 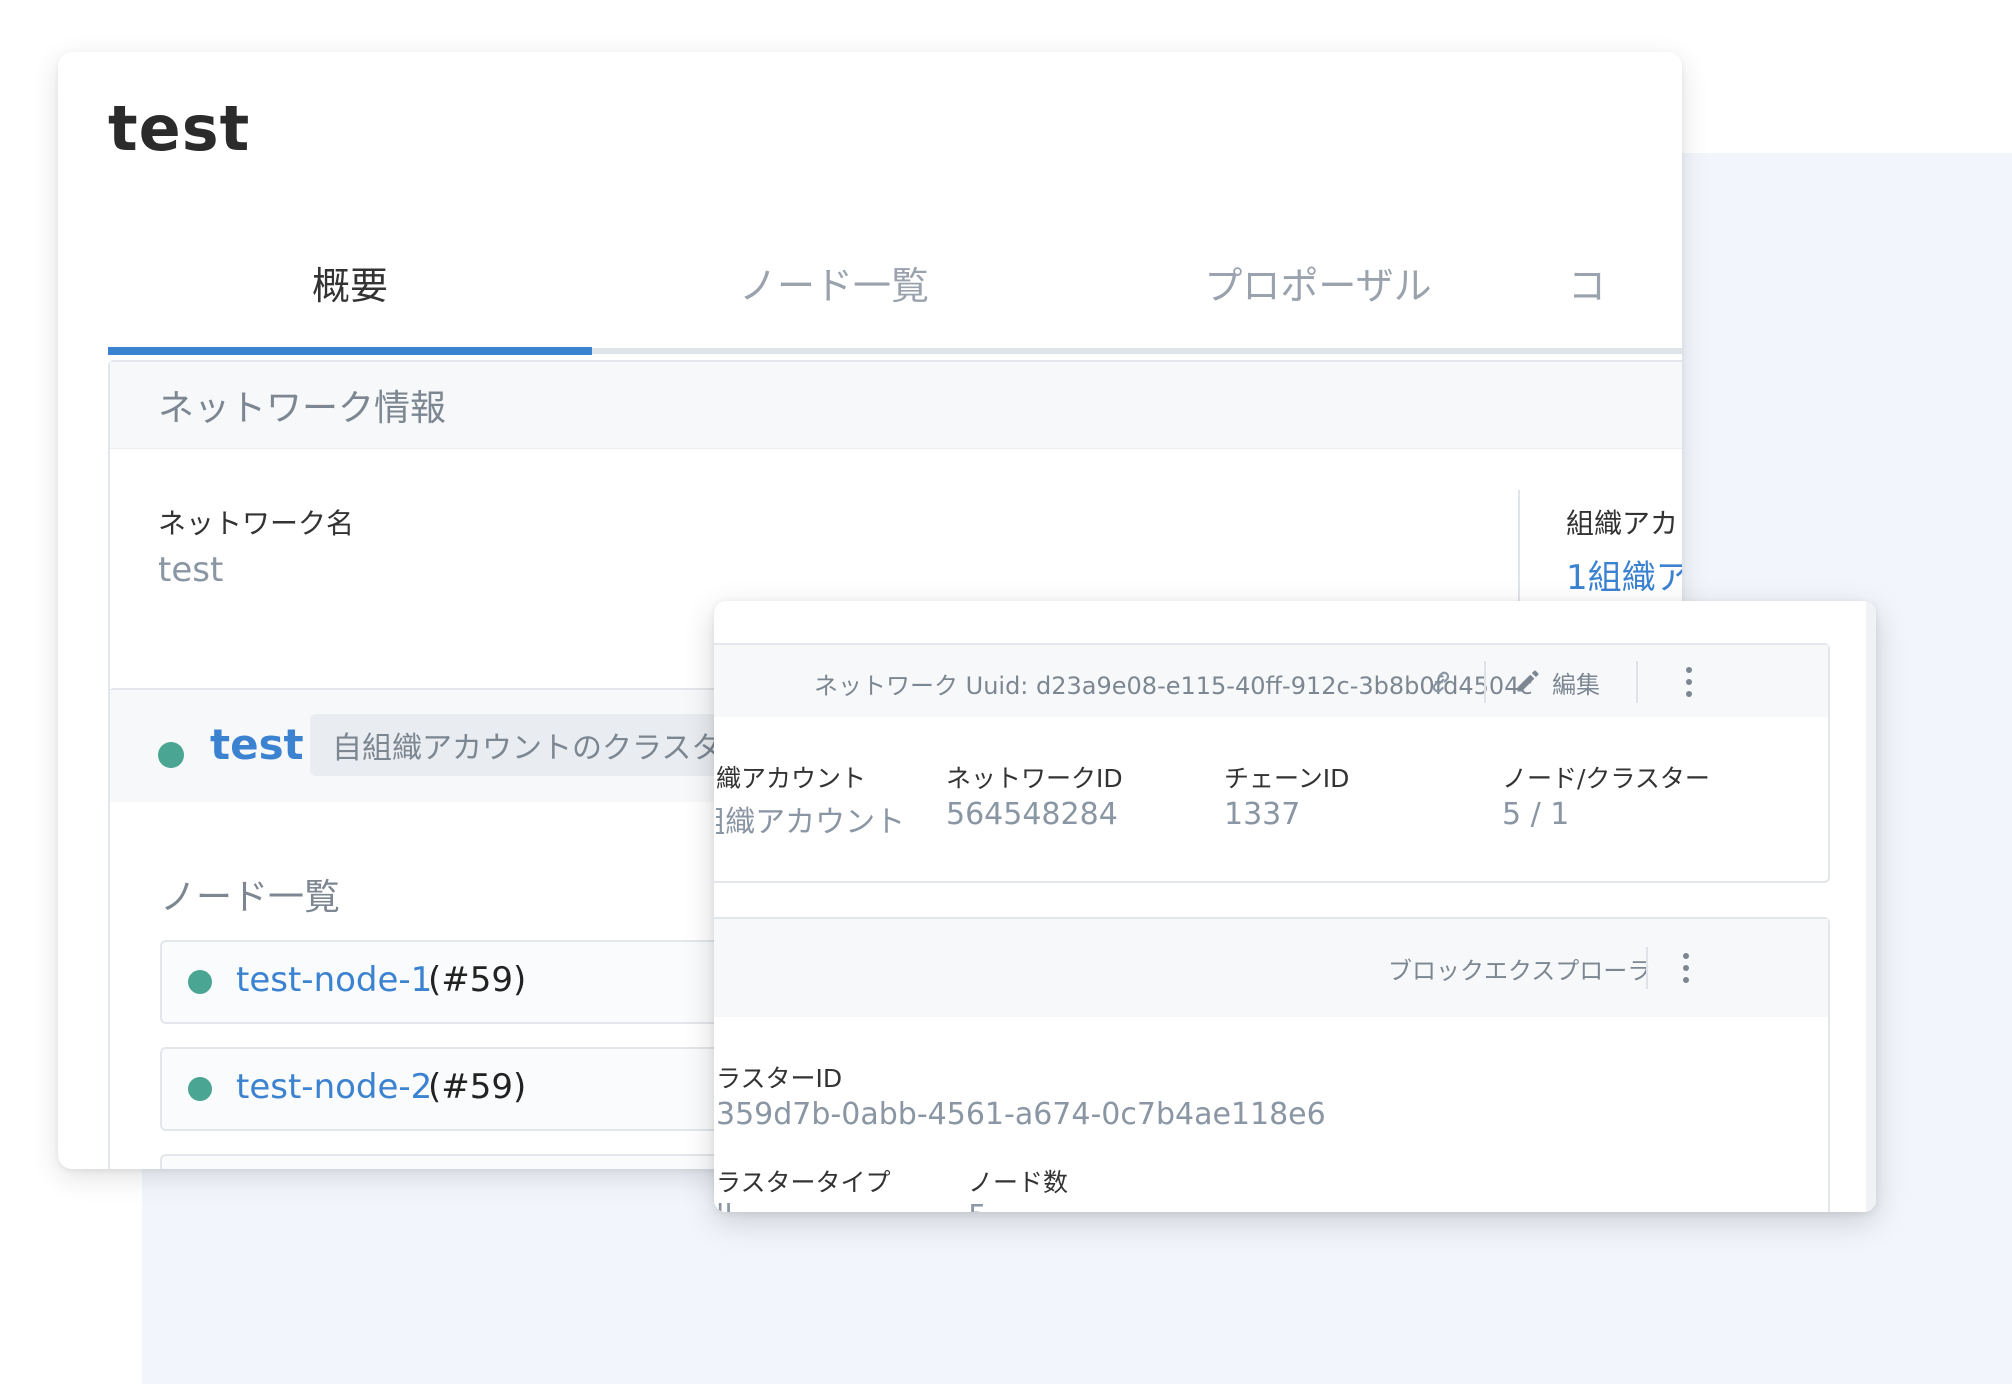 What do you see at coordinates (810, 819) in the screenshot?
I see `org-account-link: 1組織アカウント` at bounding box center [810, 819].